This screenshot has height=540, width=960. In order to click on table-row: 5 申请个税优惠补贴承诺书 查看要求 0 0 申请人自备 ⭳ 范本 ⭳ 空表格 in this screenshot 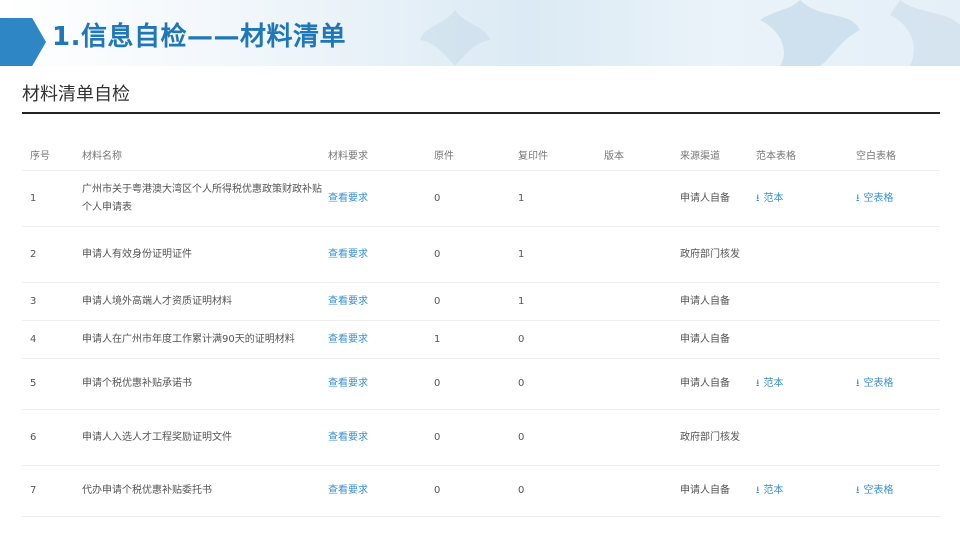, I will do `click(481, 384)`.